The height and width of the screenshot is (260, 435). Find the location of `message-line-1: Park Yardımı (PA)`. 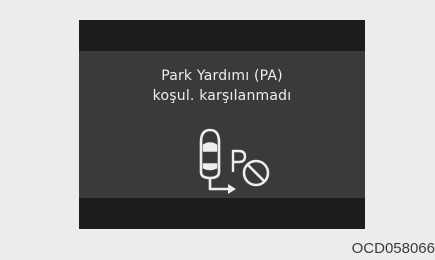

message-line-1: Park Yardımı (PA) is located at coordinates (222, 76).